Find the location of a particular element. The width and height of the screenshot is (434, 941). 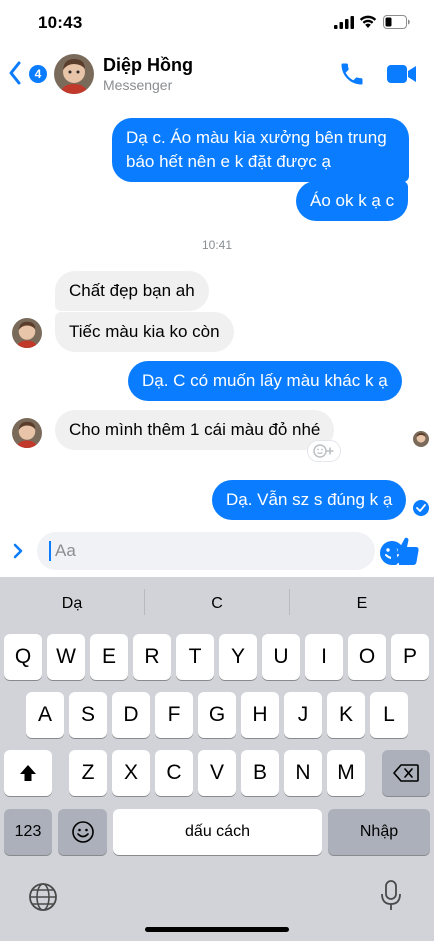

key-y: Y is located at coordinates (238, 657).